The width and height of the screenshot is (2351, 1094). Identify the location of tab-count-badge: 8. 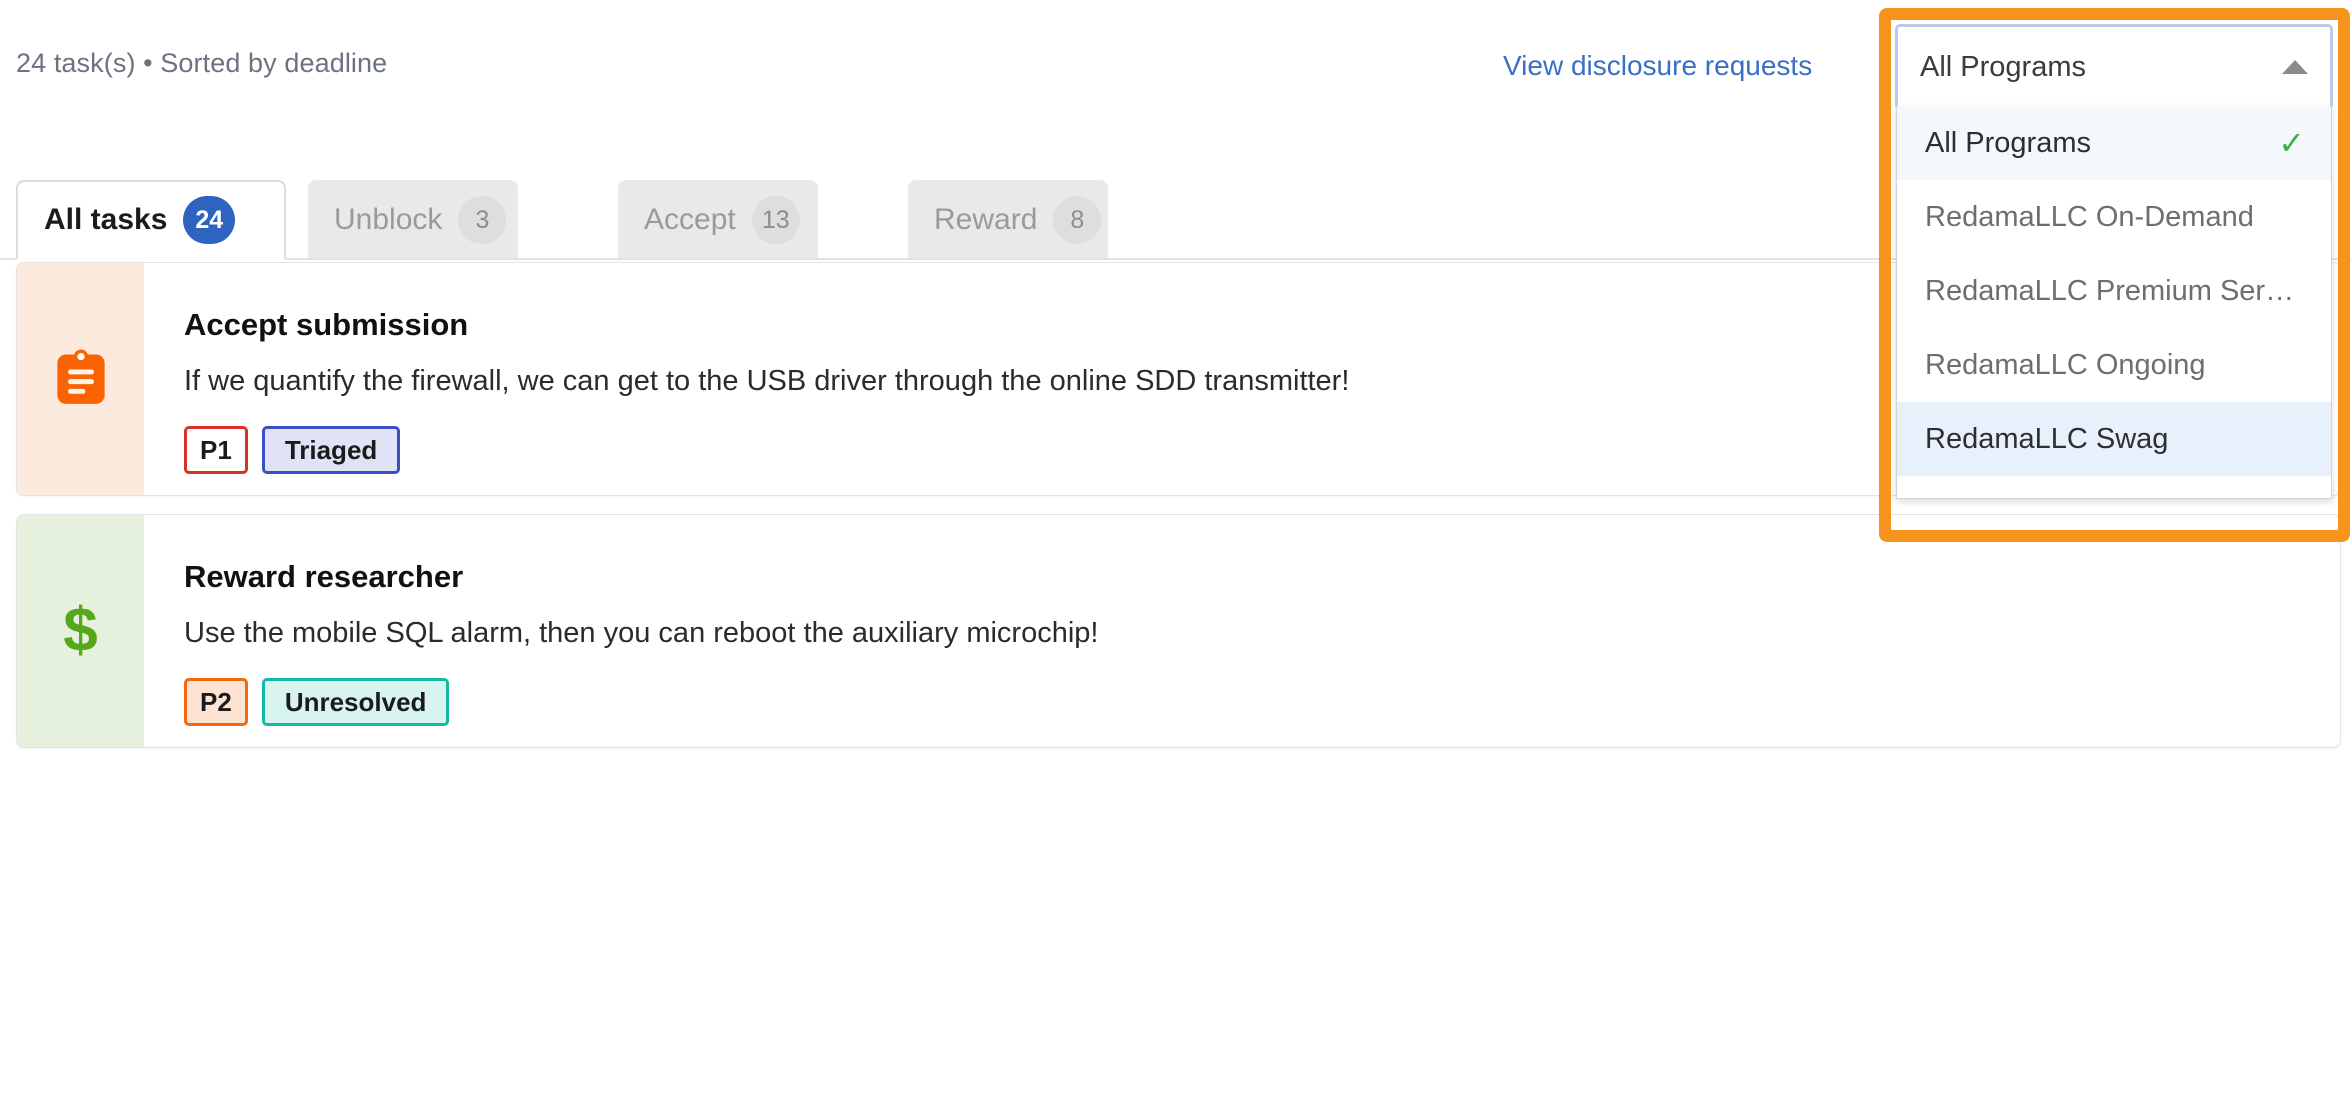
(1077, 220).